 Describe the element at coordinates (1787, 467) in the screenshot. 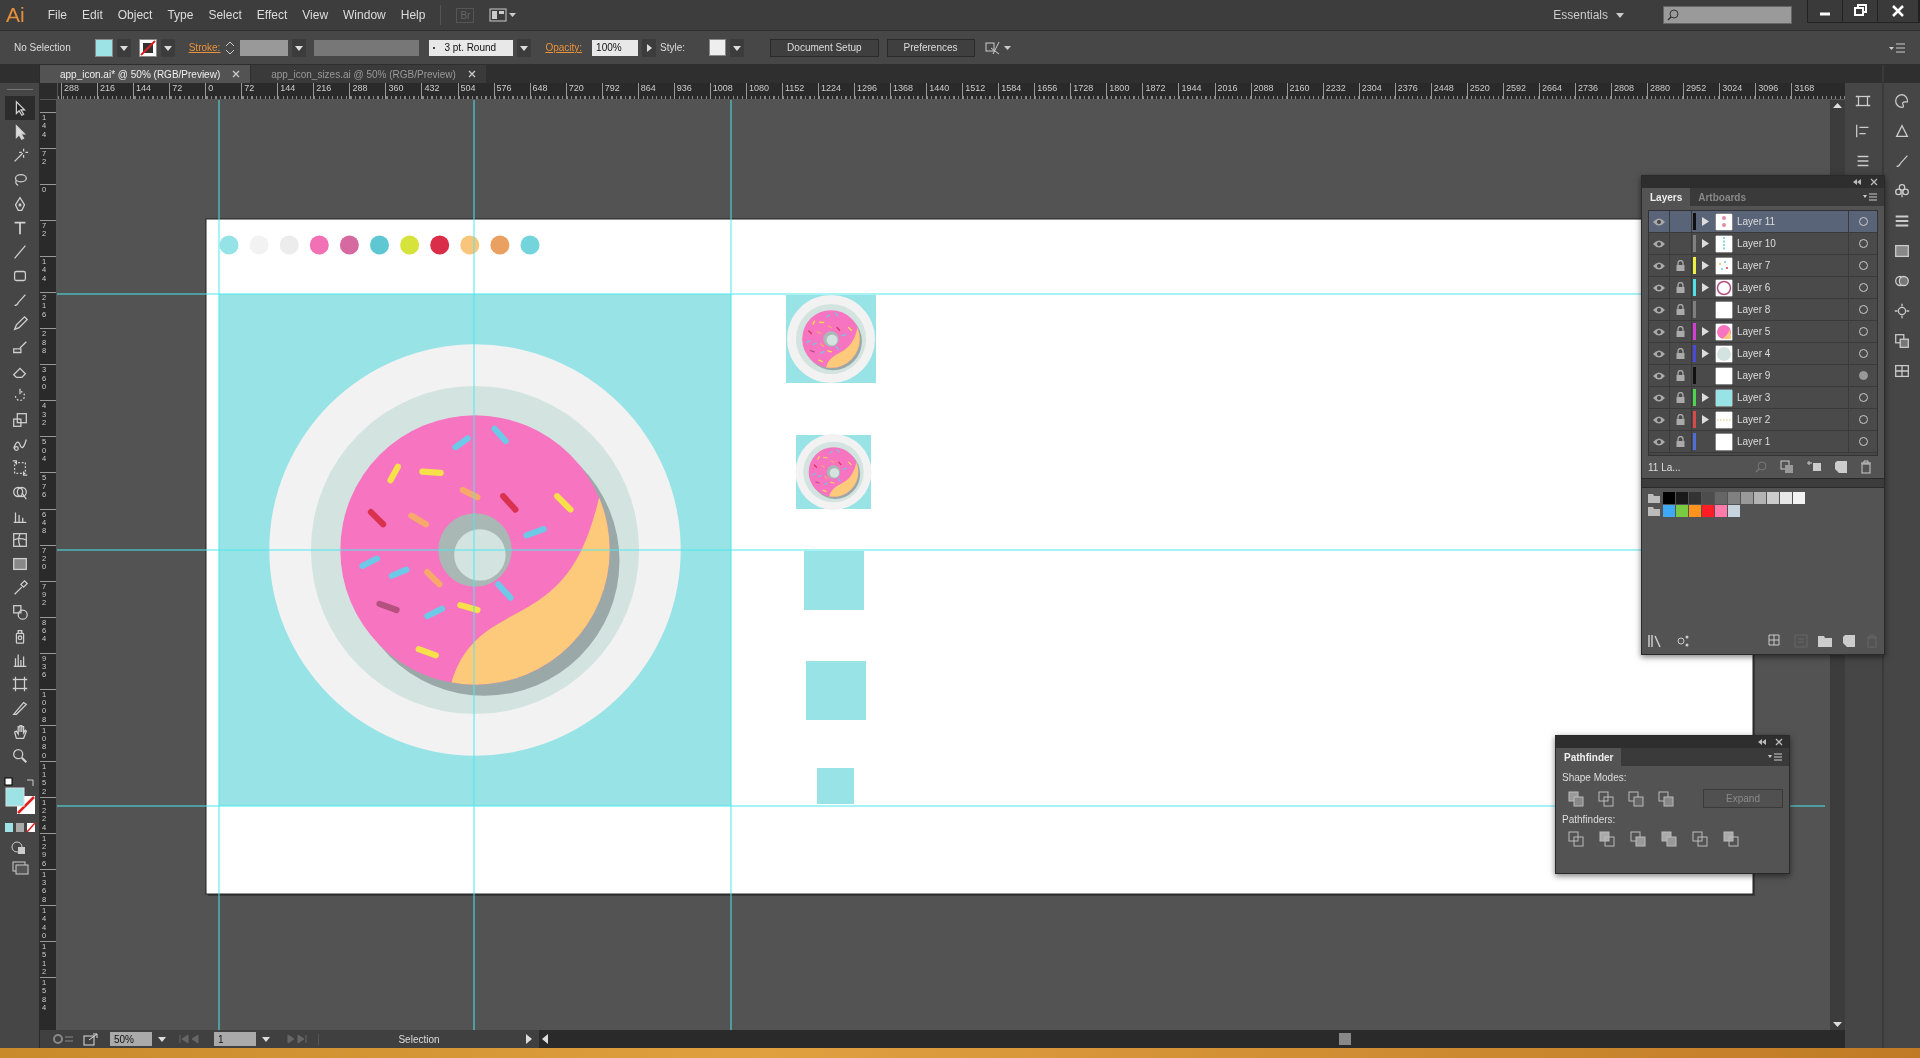

I see `clipping-mask-icon` at that location.